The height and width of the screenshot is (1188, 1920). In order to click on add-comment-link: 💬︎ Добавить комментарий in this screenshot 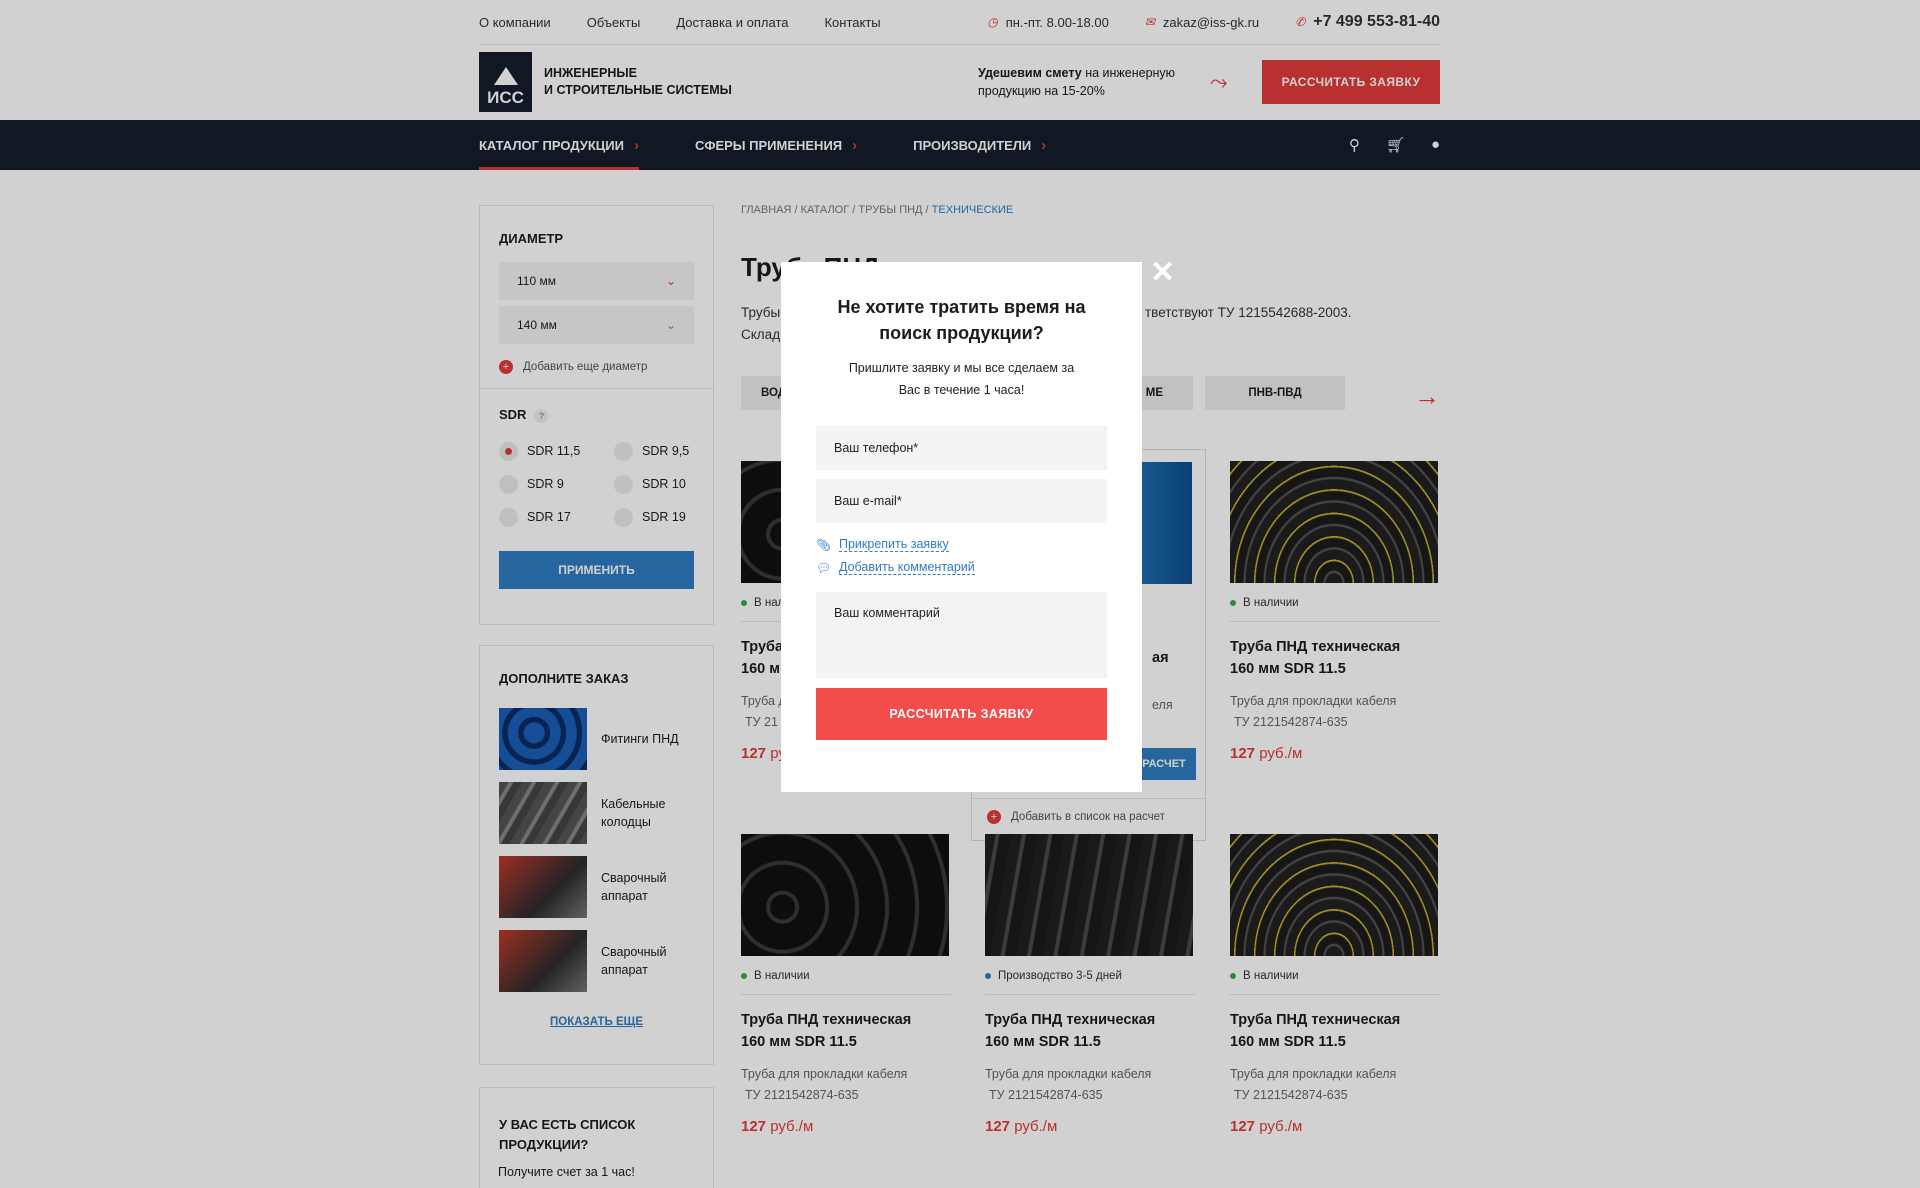, I will do `click(961, 567)`.